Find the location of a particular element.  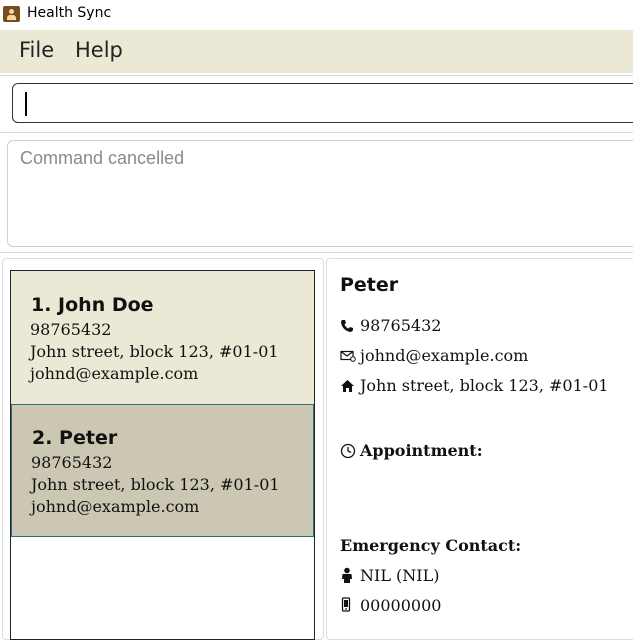

detail-email: johnd@example.com is located at coordinates (444, 355).